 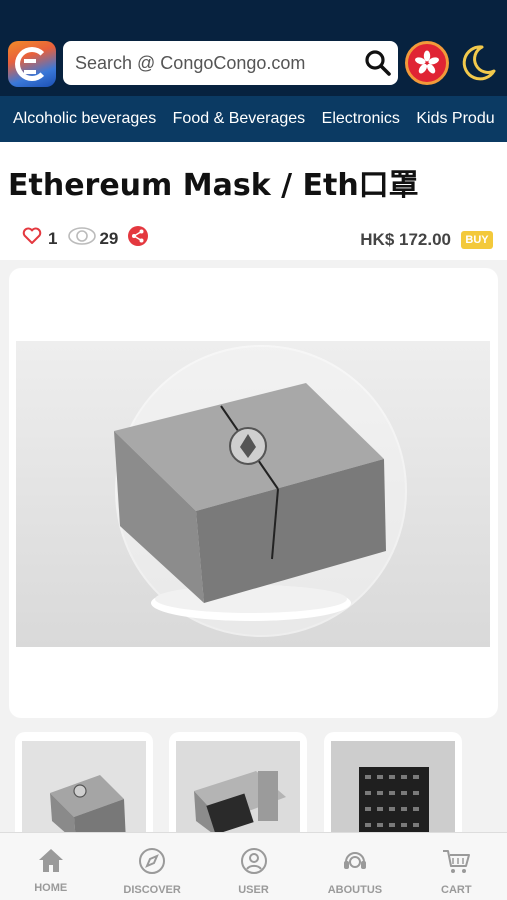 I want to click on search-icon, so click(x=378, y=63).